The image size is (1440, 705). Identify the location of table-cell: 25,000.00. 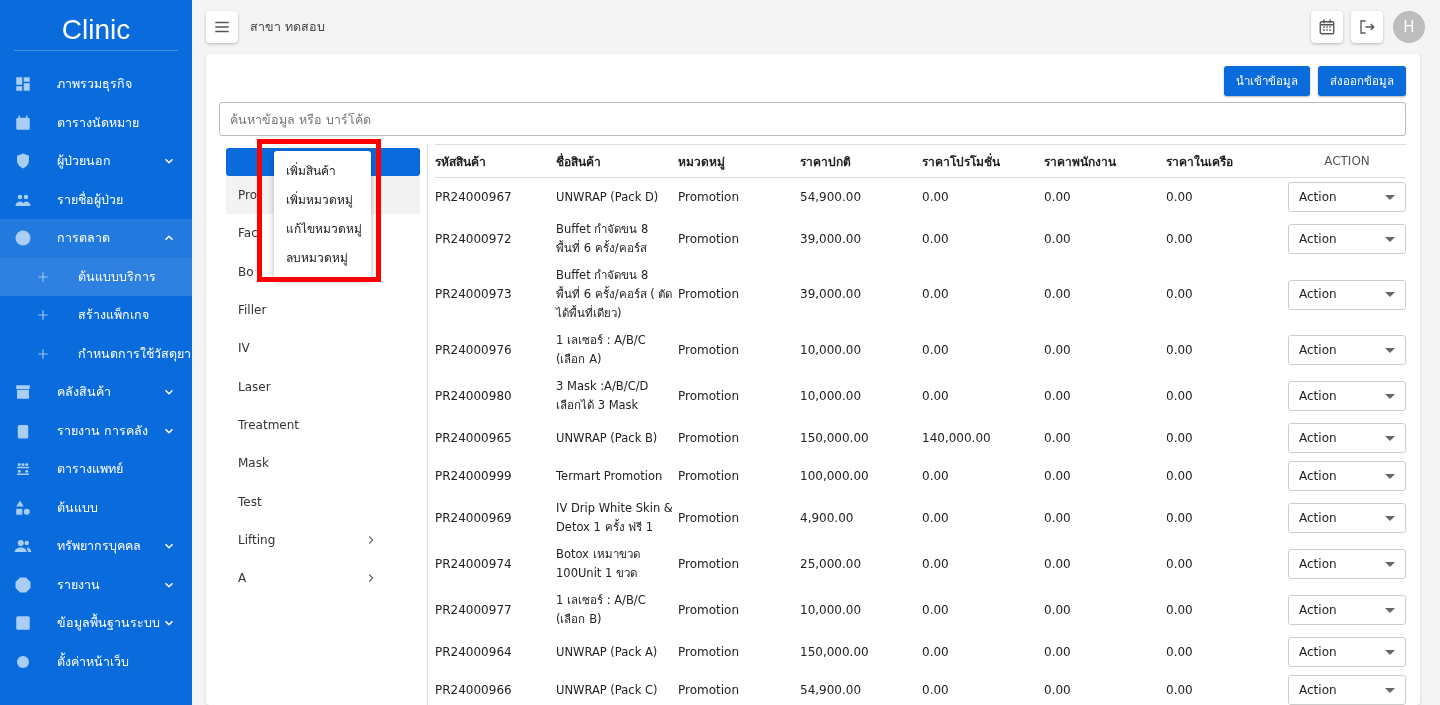
(831, 563).